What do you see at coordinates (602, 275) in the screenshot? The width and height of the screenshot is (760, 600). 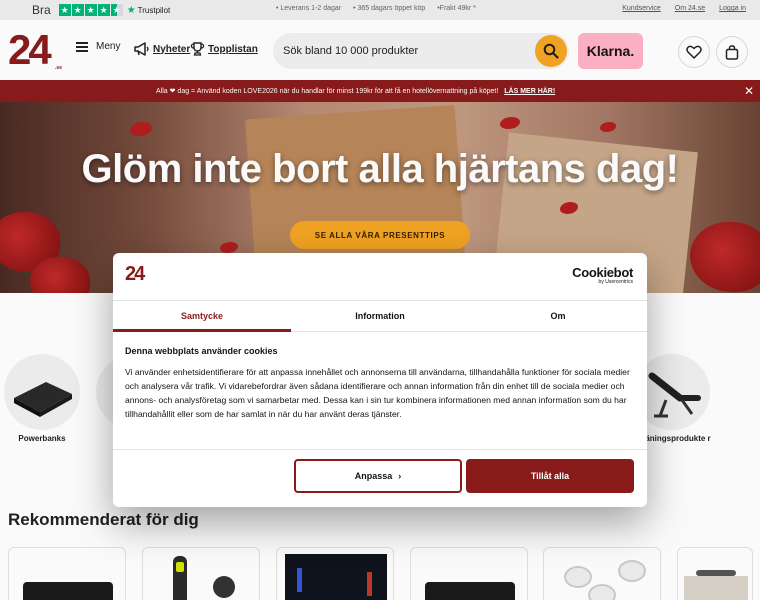 I see `cookiebot-logo: Cookiebot by Usercentrics` at bounding box center [602, 275].